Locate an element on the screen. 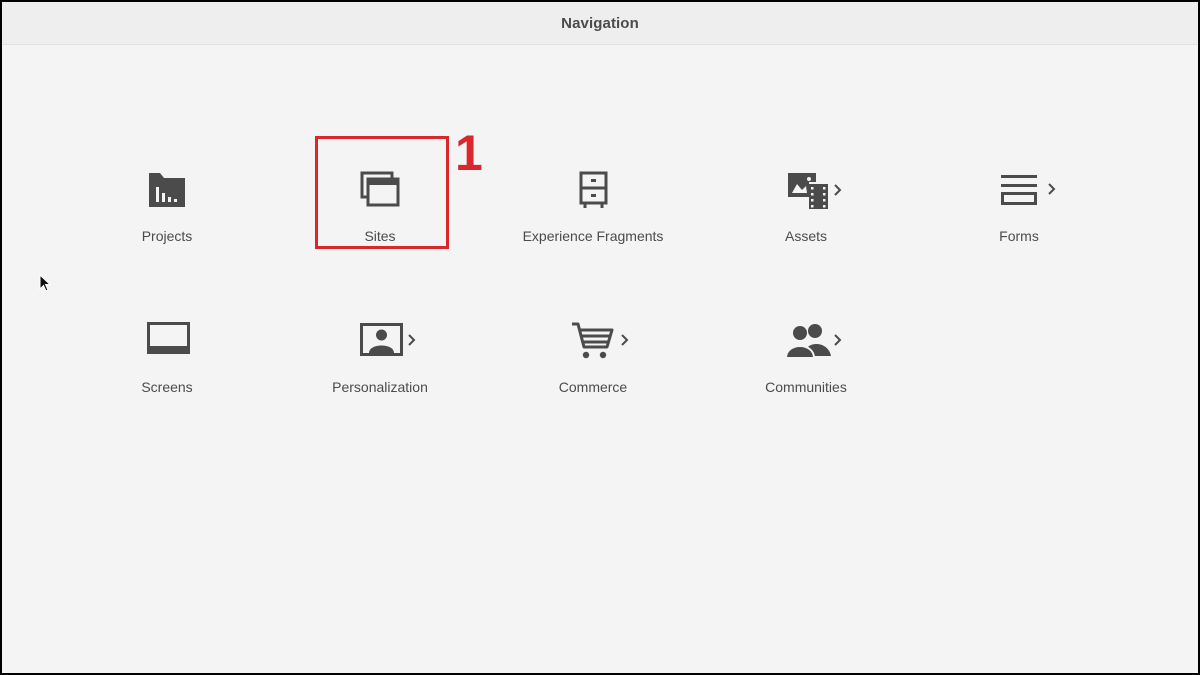 The width and height of the screenshot is (1200, 675). screens-display-icon is located at coordinates (167, 345).